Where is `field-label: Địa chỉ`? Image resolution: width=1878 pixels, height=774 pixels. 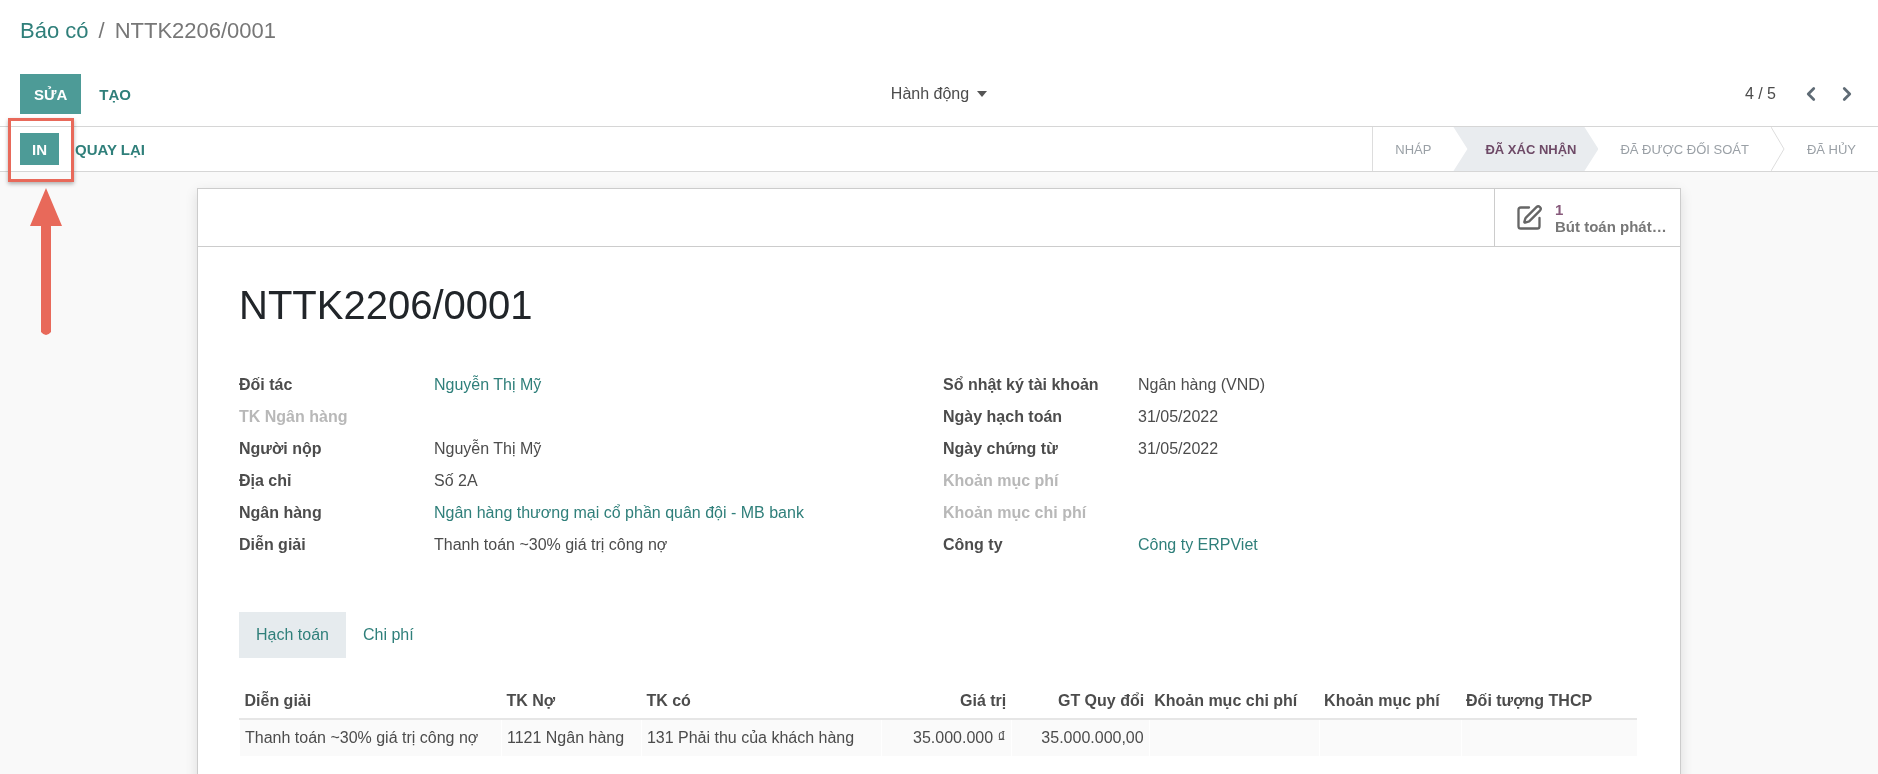 field-label: Địa chỉ is located at coordinates (266, 481).